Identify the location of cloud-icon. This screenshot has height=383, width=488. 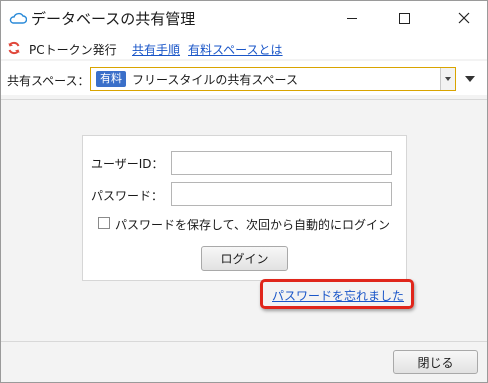
(18, 18).